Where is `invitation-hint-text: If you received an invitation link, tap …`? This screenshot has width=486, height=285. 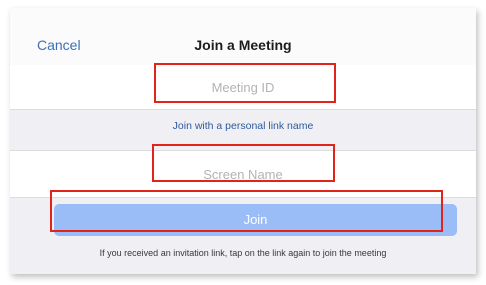 invitation-hint-text: If you received an invitation link, tap … is located at coordinates (243, 253).